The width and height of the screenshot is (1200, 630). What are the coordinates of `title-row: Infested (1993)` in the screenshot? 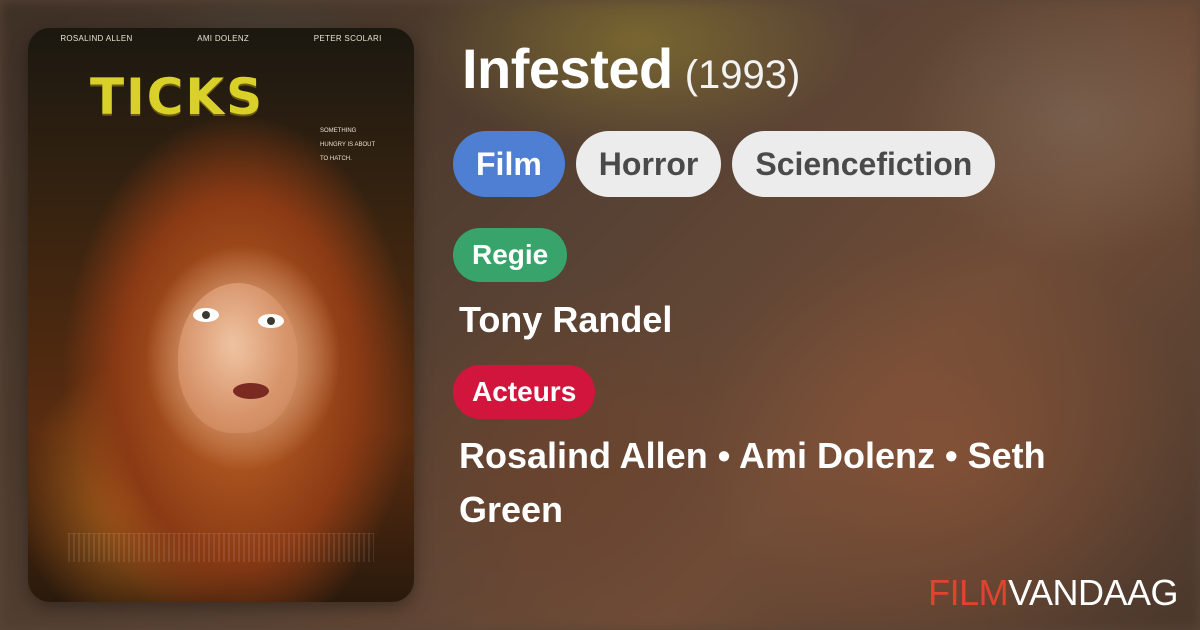 It's located at (631, 68).